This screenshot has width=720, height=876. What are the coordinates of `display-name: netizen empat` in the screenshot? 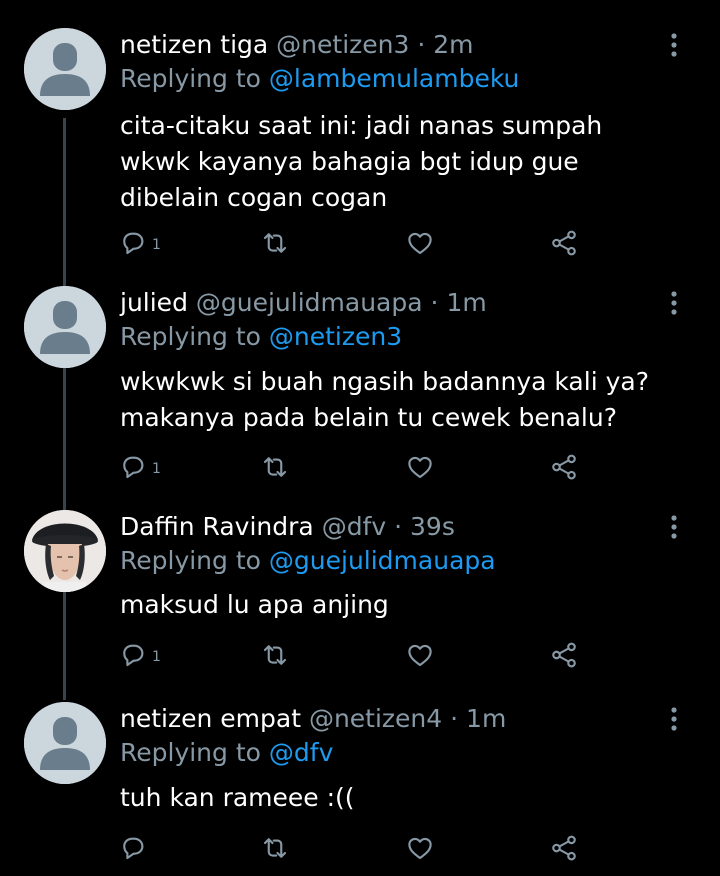 It's located at (210, 718).